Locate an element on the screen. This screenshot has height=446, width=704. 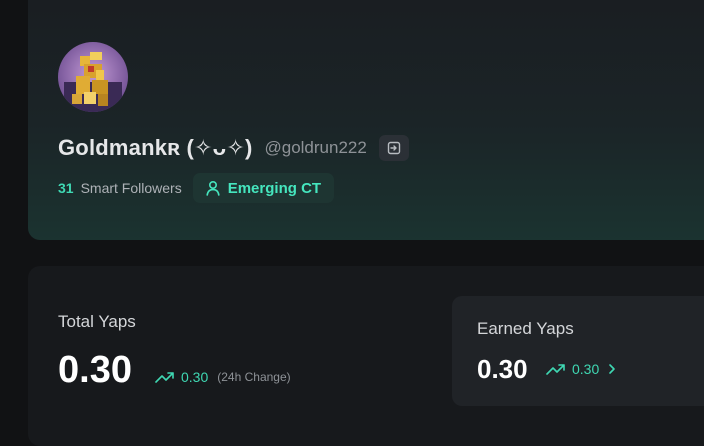
sign-in-icon is located at coordinates (394, 148).